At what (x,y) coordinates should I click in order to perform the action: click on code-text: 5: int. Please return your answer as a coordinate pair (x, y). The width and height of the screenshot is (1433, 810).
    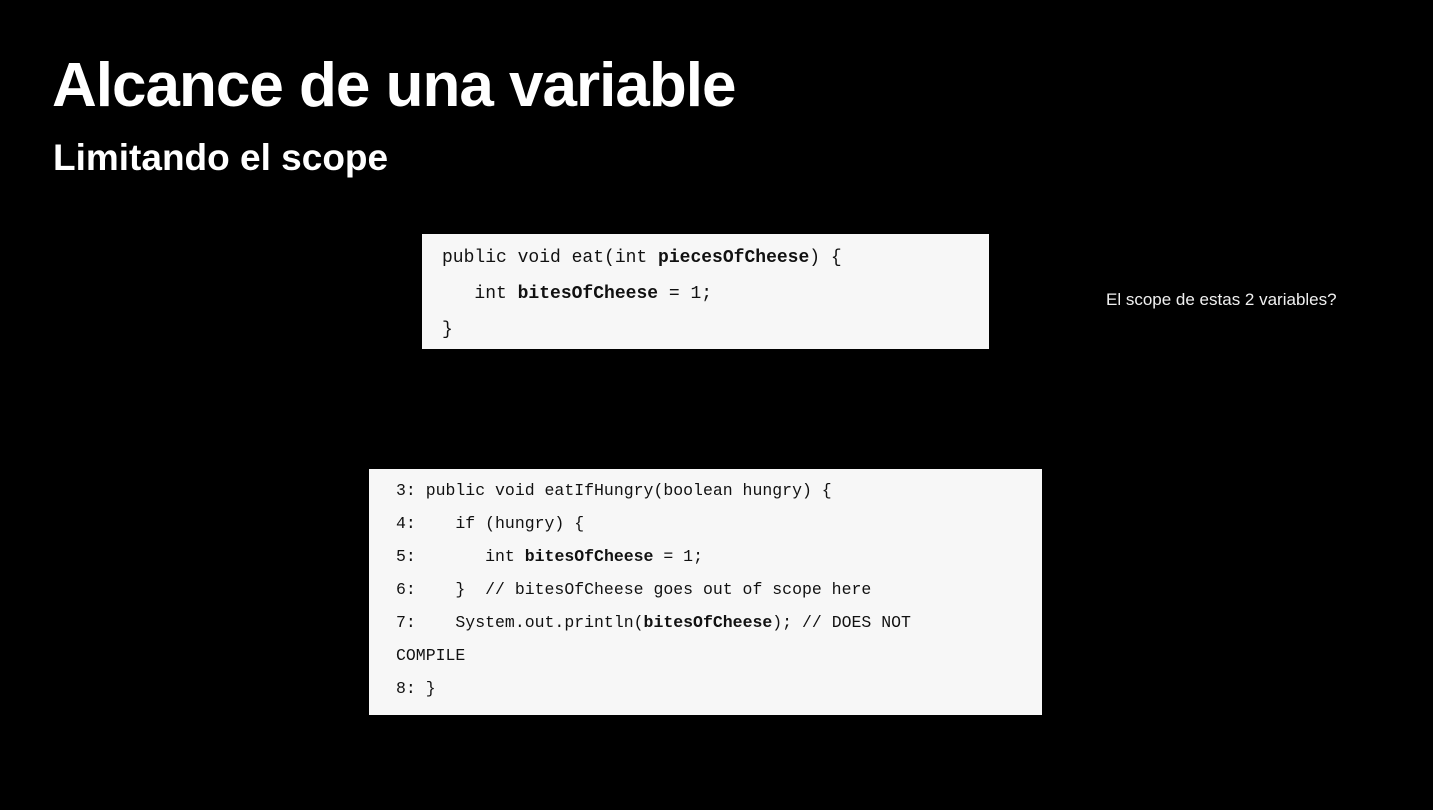
    Looking at the image, I should click on (460, 556).